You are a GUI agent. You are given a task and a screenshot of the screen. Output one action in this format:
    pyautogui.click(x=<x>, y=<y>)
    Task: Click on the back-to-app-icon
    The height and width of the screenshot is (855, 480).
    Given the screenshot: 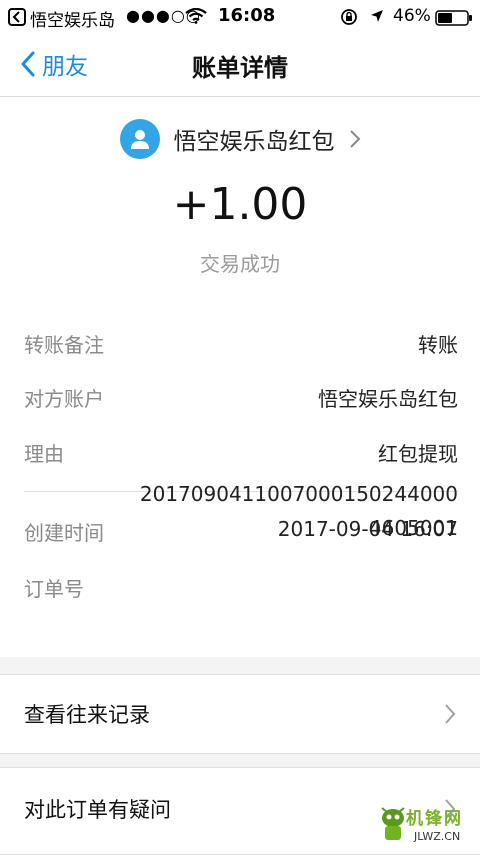 What is the action you would take?
    pyautogui.click(x=17, y=17)
    